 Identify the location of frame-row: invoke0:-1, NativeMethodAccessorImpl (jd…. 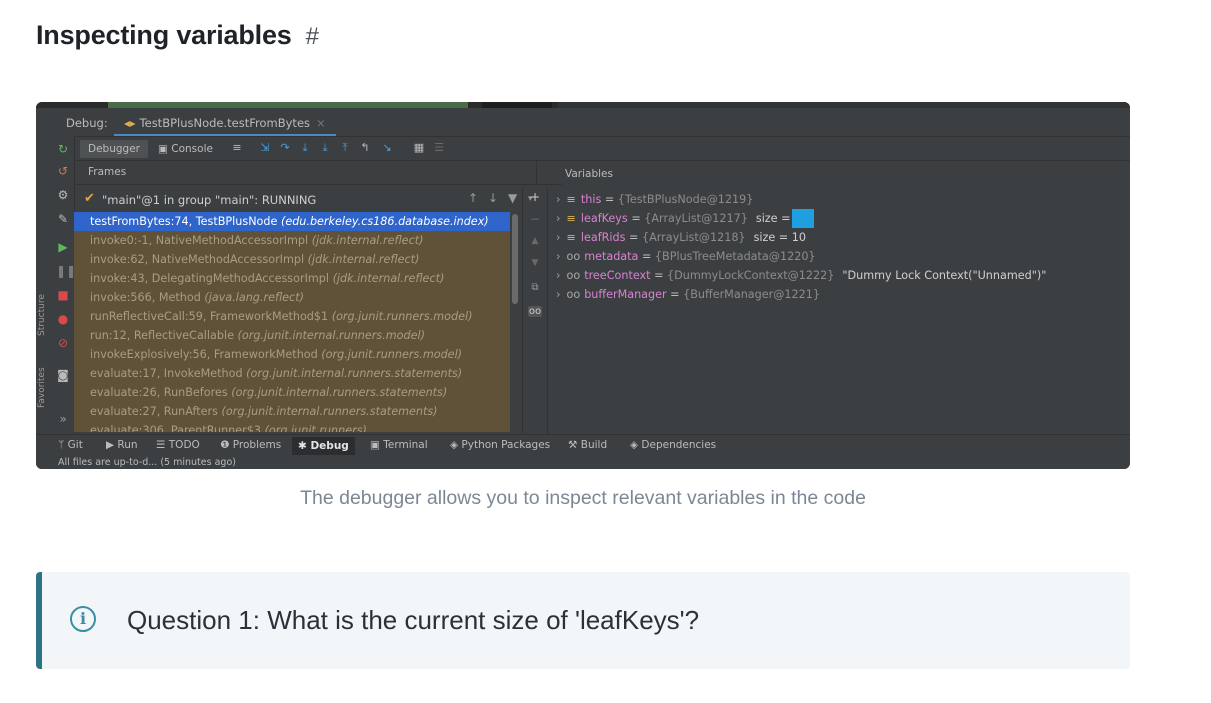
(292, 240).